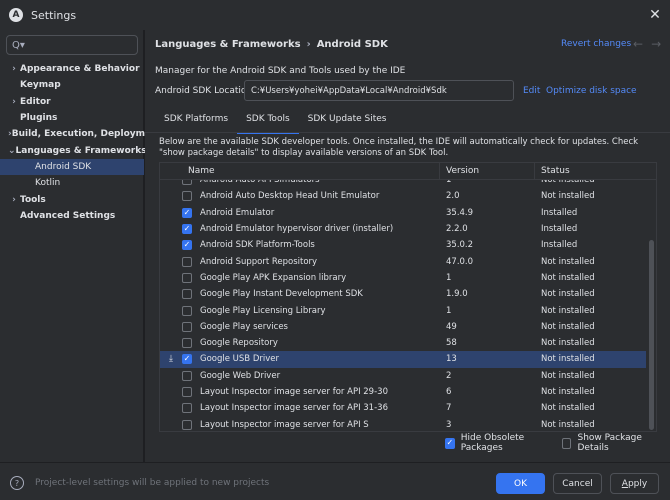 The width and height of the screenshot is (670, 500). What do you see at coordinates (589, 171) in the screenshot?
I see `column-header-status: Status` at bounding box center [589, 171].